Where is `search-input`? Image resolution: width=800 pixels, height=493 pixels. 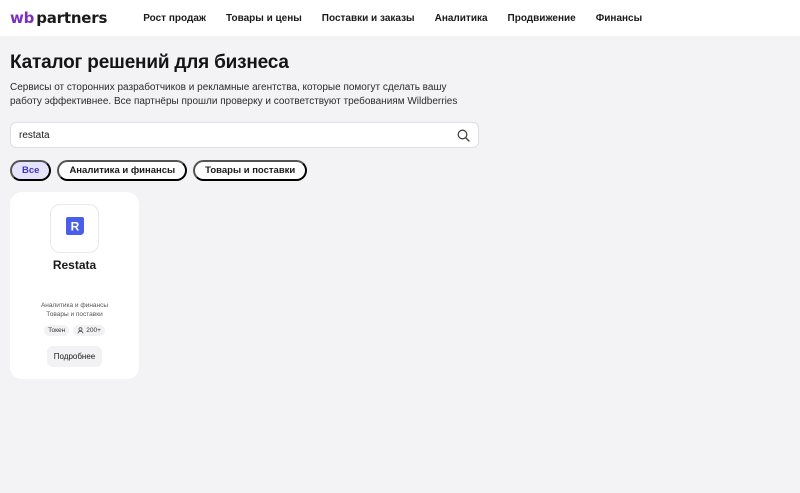
search-input is located at coordinates (237, 135).